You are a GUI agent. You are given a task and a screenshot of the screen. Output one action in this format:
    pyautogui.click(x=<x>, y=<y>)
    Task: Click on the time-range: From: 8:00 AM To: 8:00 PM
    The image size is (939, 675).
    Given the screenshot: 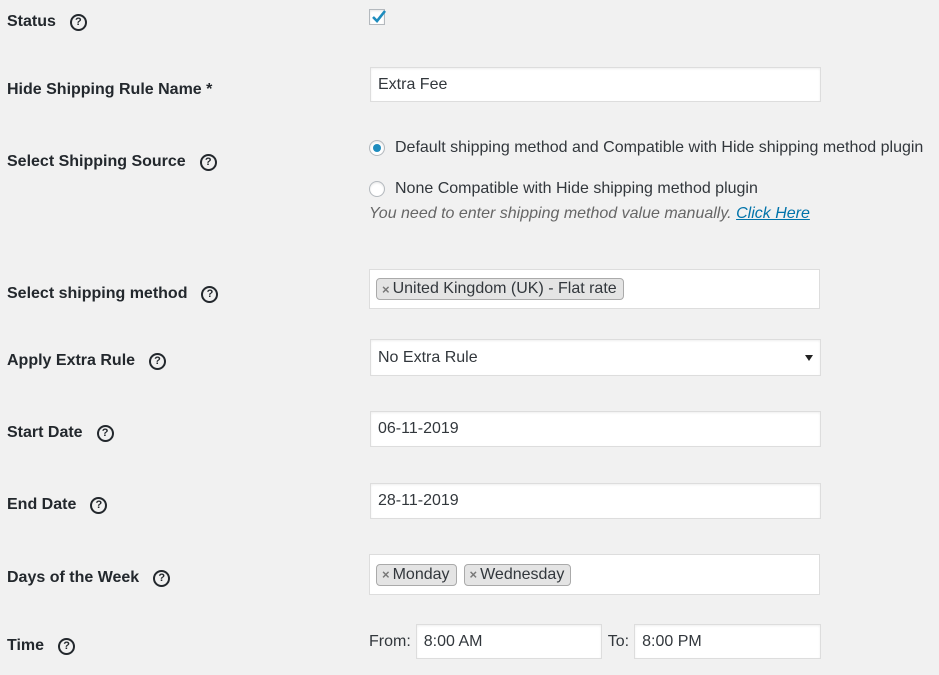 What is the action you would take?
    pyautogui.click(x=595, y=641)
    